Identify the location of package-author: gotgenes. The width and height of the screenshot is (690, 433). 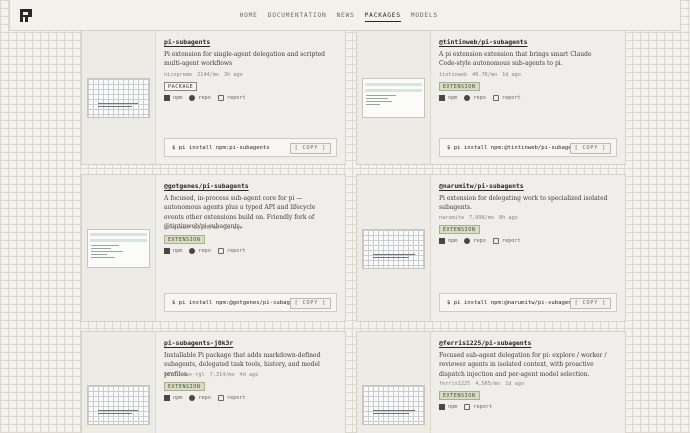
(176, 228).